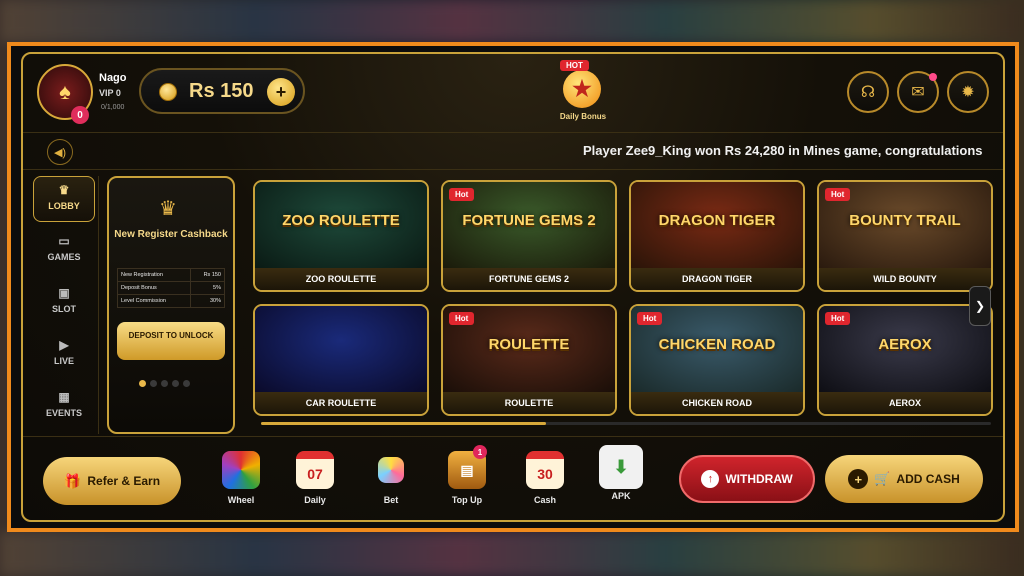 The image size is (1024, 576). Describe the element at coordinates (64, 397) in the screenshot. I see `calendar-icon: ▦` at that location.